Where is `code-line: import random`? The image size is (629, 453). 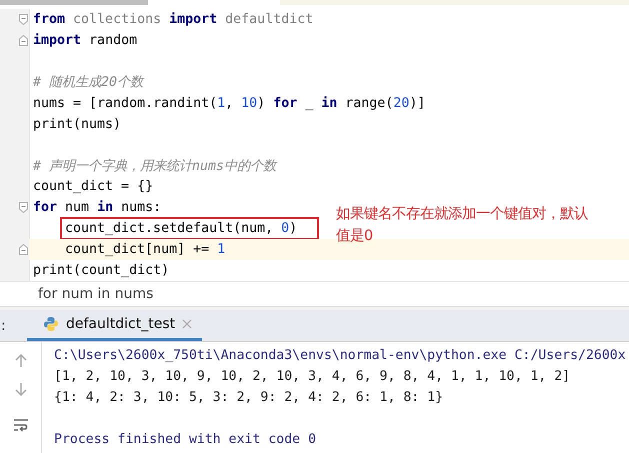 code-line: import random is located at coordinates (85, 40).